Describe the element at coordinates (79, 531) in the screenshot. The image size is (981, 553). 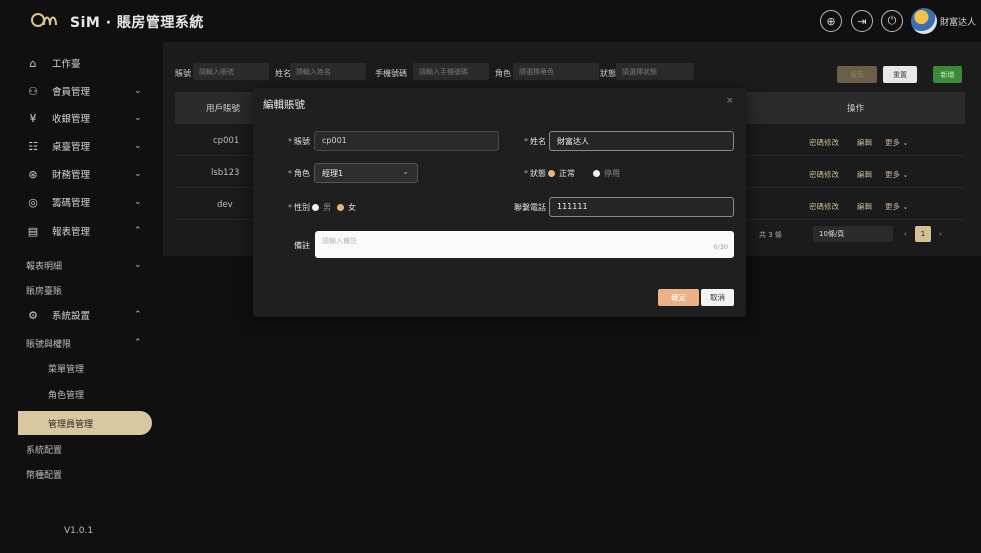
I see `version-label: V1.0.1` at that location.